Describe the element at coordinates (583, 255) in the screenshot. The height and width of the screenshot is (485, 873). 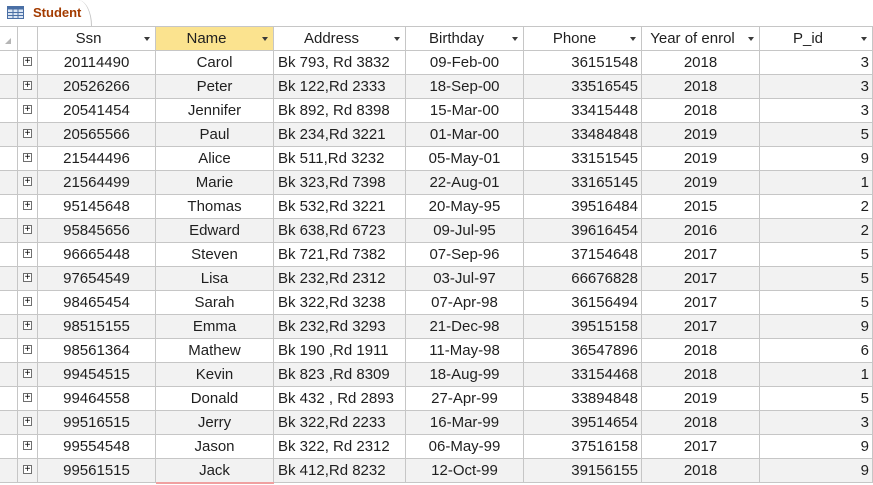
I see `cell-phone: 37154648` at that location.